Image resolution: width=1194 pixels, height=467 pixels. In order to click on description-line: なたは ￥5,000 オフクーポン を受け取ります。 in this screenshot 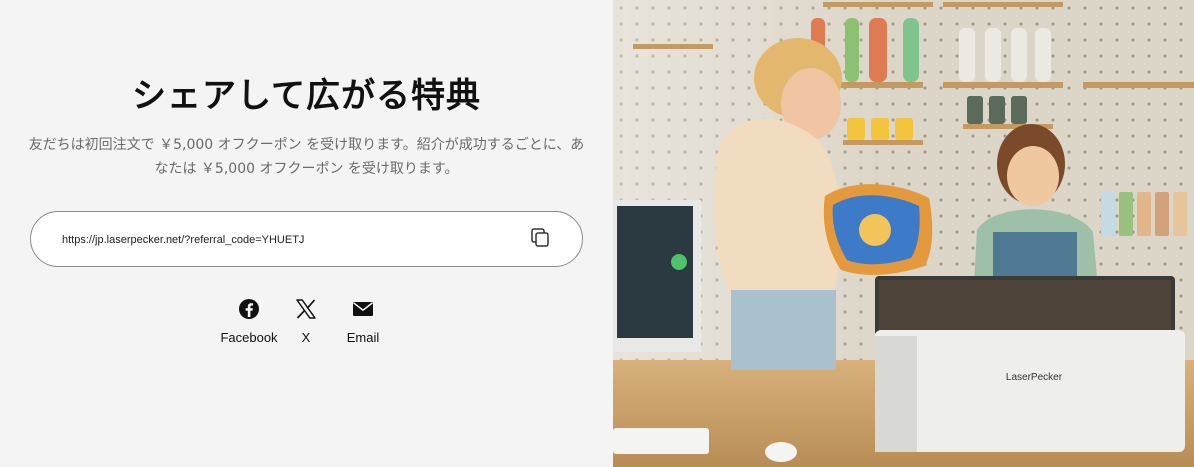, I will do `click(306, 169)`.